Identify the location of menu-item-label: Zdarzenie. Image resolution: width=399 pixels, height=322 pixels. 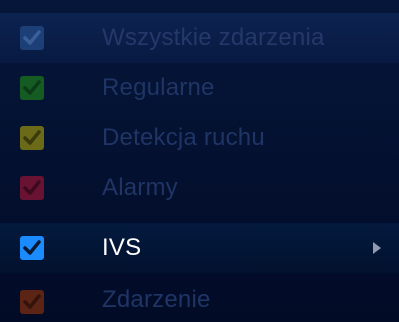
(156, 299).